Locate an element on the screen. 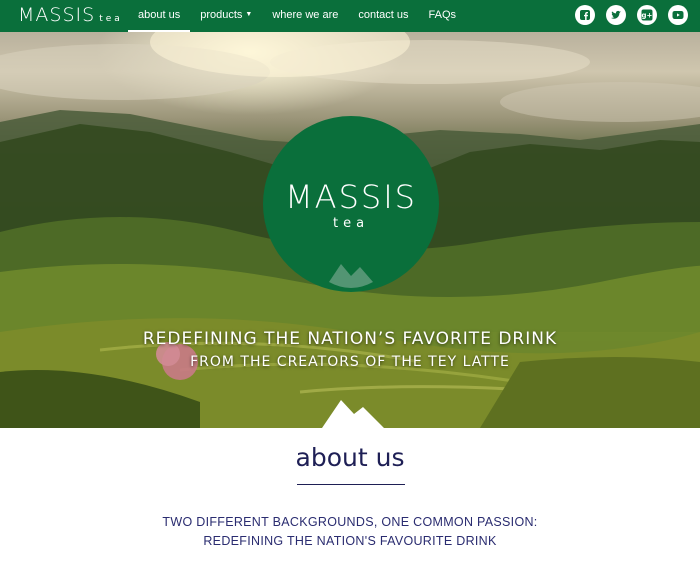 The image size is (700, 578). nav-item-products: products ▼ is located at coordinates (226, 16).